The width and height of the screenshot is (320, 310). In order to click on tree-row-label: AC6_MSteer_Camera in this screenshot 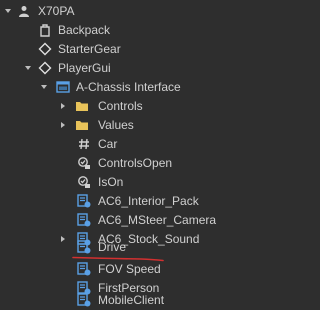, I will do `click(157, 220)`.